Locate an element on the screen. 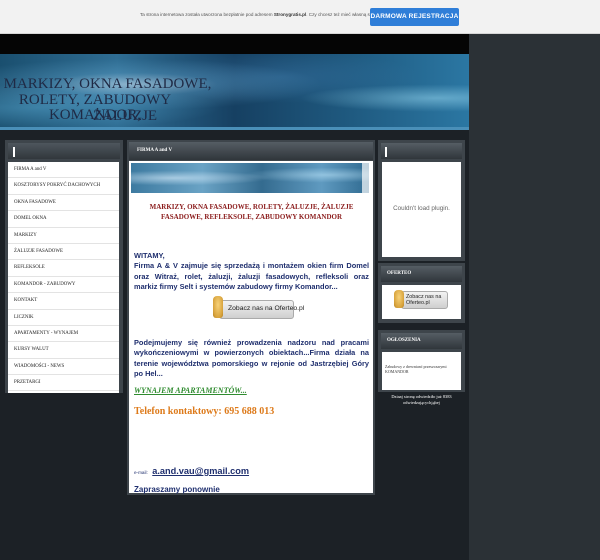 The width and height of the screenshot is (600, 560). sidebar-item-kontakt: KONTAKT is located at coordinates (63, 301).